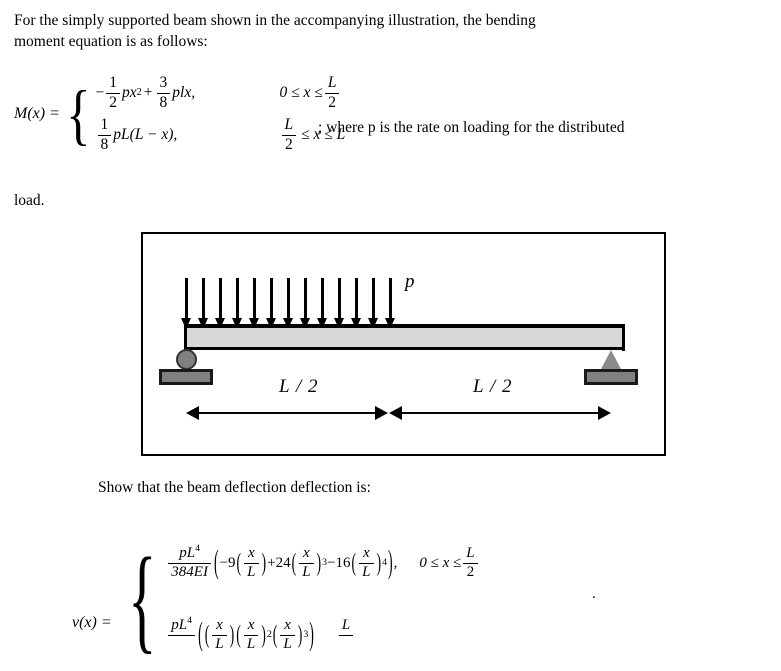 The image size is (781, 671). I want to click on deflection-b1-cond-fraction: L 2, so click(470, 563).